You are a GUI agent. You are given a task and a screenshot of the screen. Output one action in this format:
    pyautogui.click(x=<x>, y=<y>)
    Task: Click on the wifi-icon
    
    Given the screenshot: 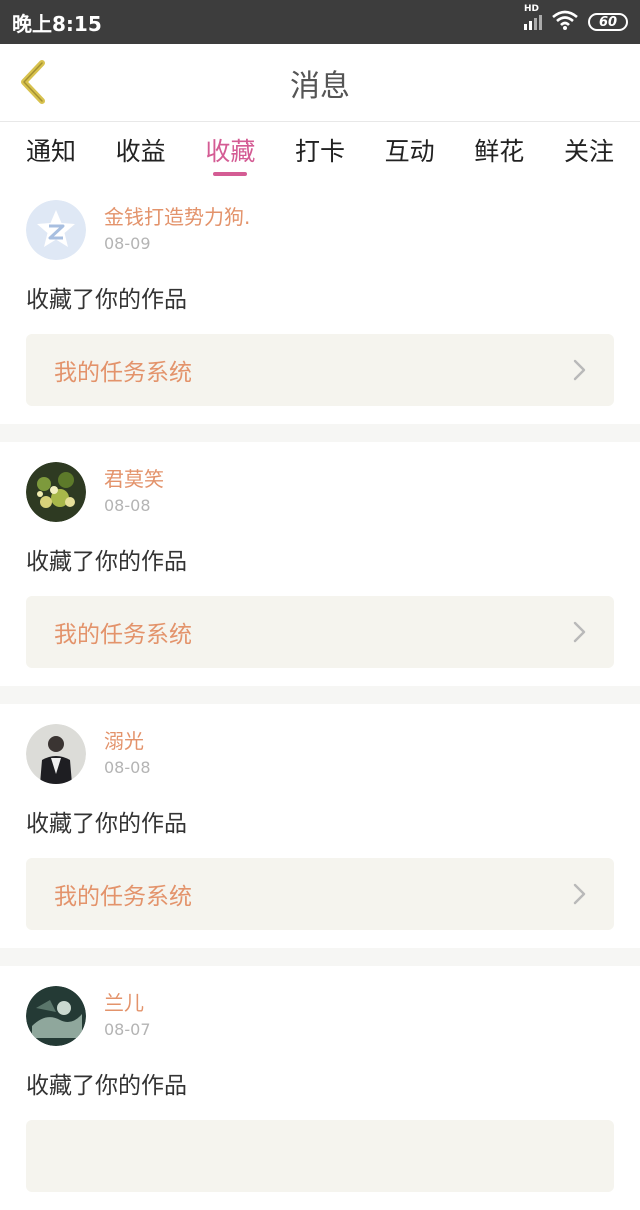 What is the action you would take?
    pyautogui.click(x=565, y=22)
    